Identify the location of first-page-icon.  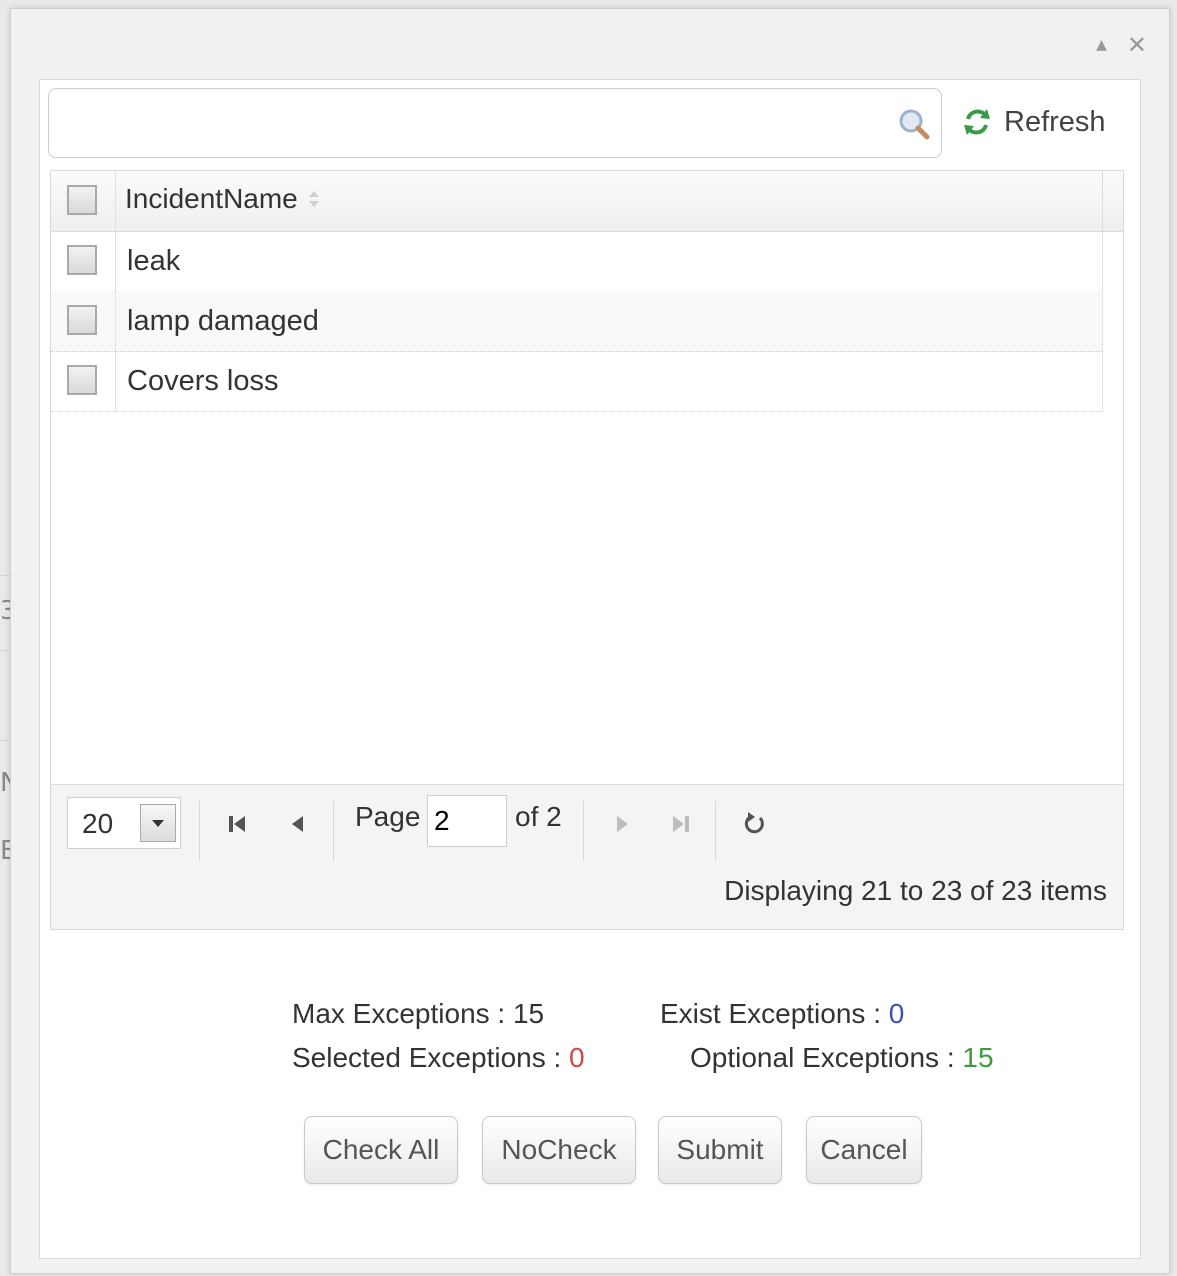
(238, 824).